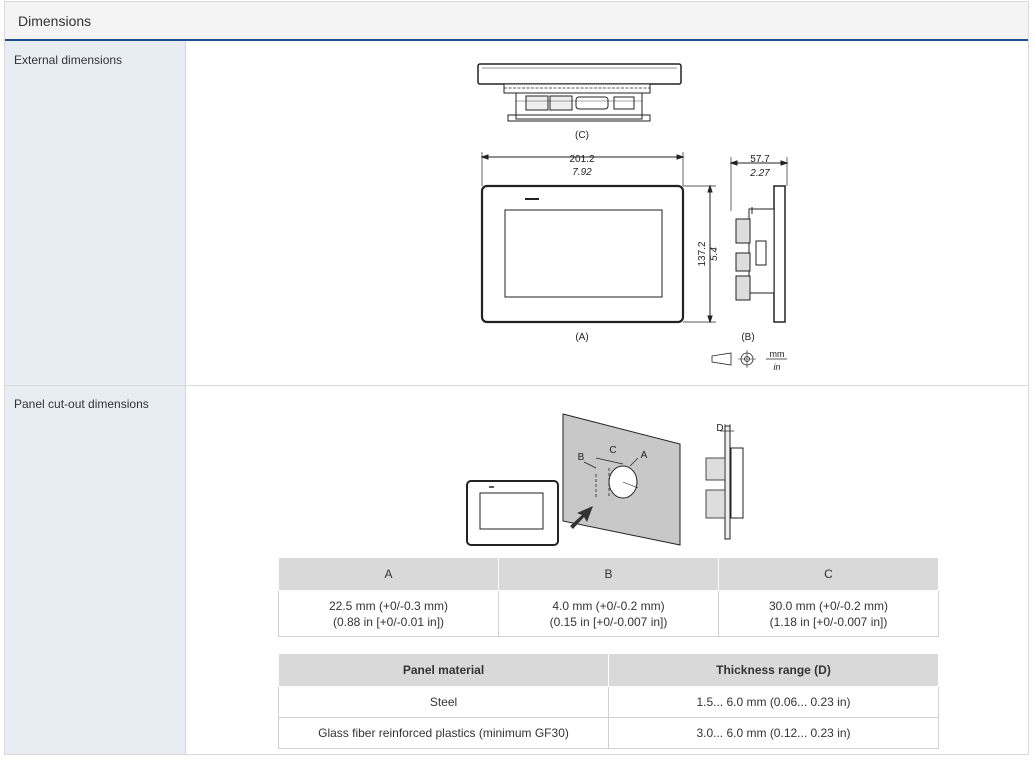 This screenshot has width=1035, height=765. I want to click on cutout-label-a: A, so click(644, 455).